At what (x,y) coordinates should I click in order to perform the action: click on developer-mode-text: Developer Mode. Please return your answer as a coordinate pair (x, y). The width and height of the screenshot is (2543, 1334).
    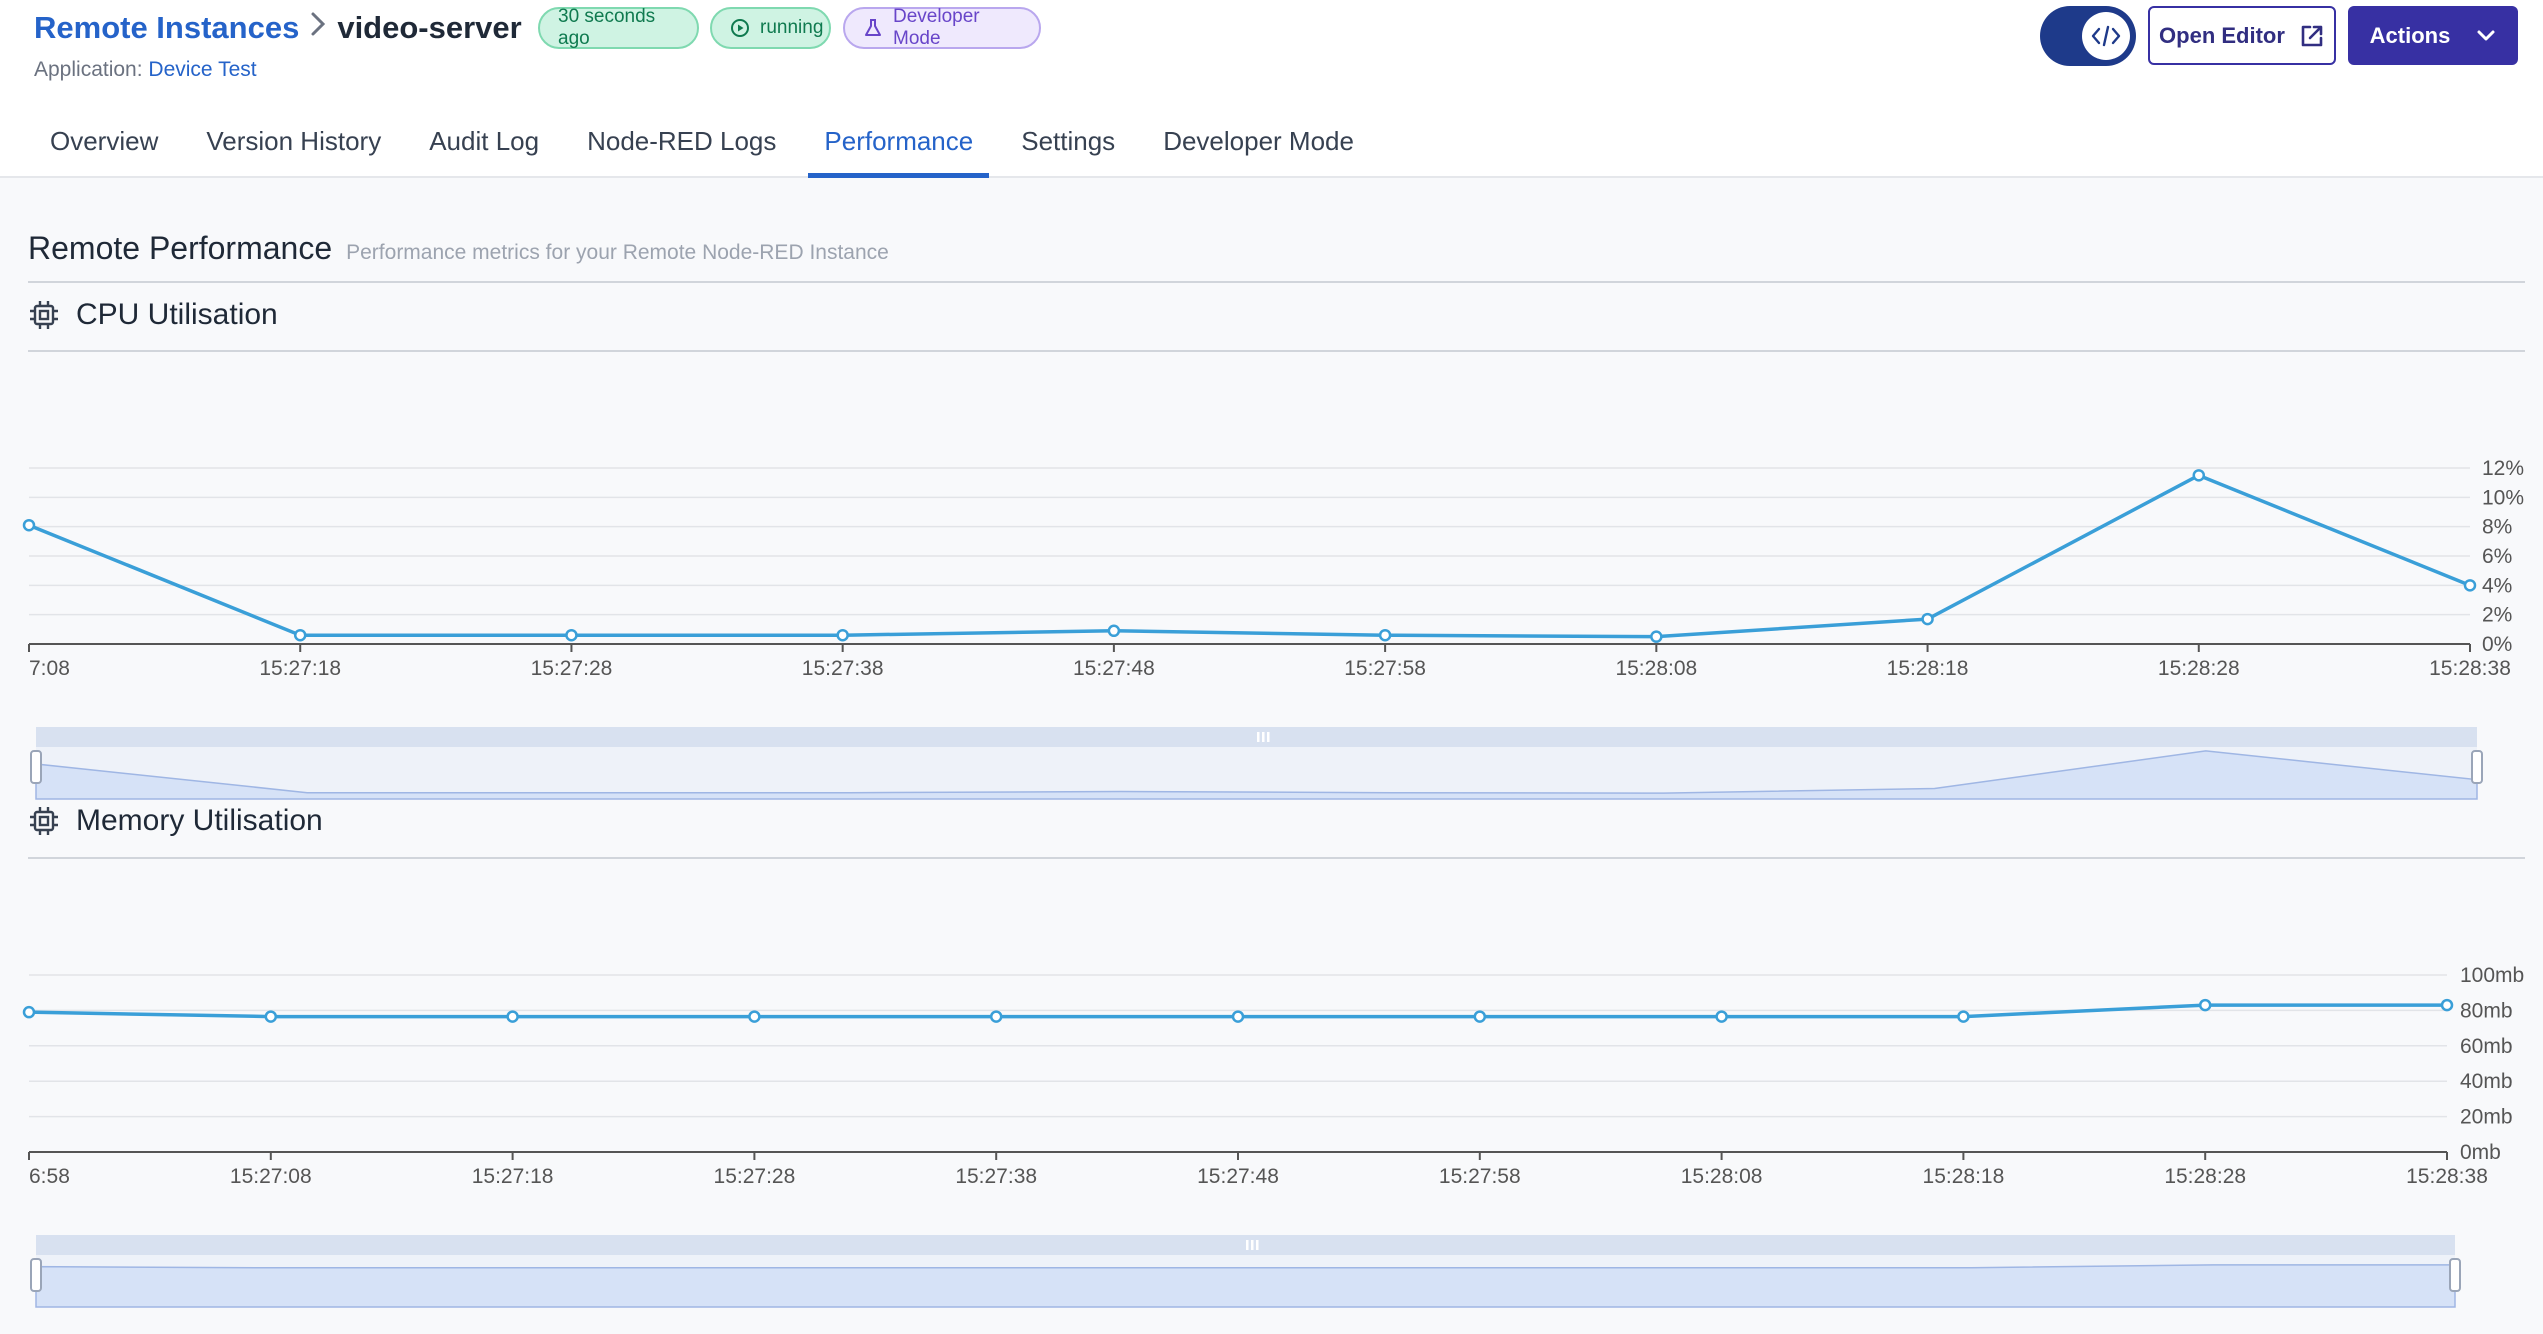
    Looking at the image, I should click on (936, 27).